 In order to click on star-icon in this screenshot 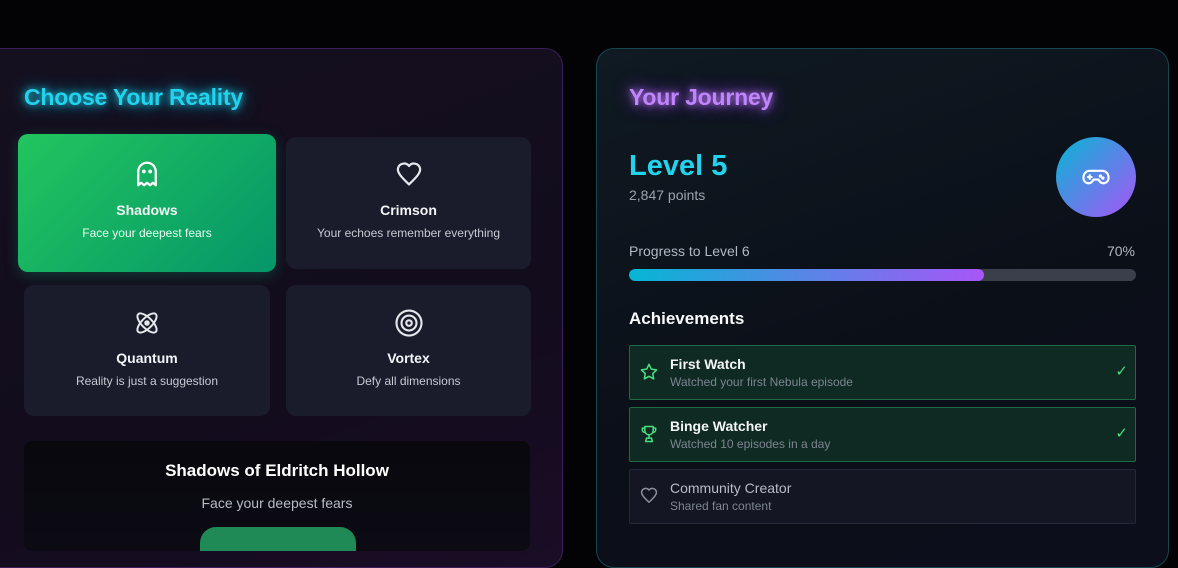, I will do `click(649, 372)`.